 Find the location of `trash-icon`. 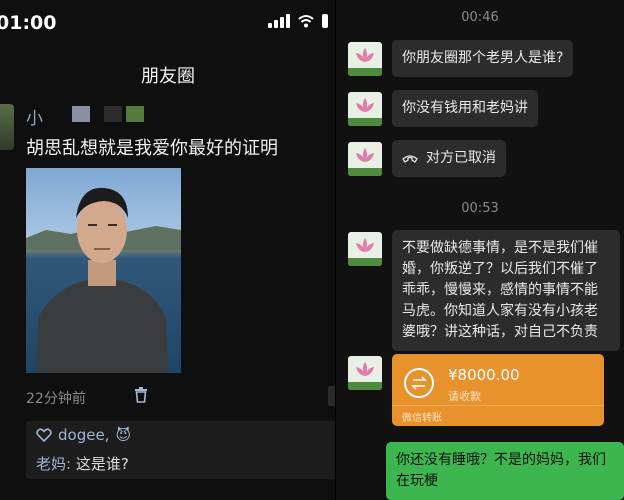

trash-icon is located at coordinates (141, 395).